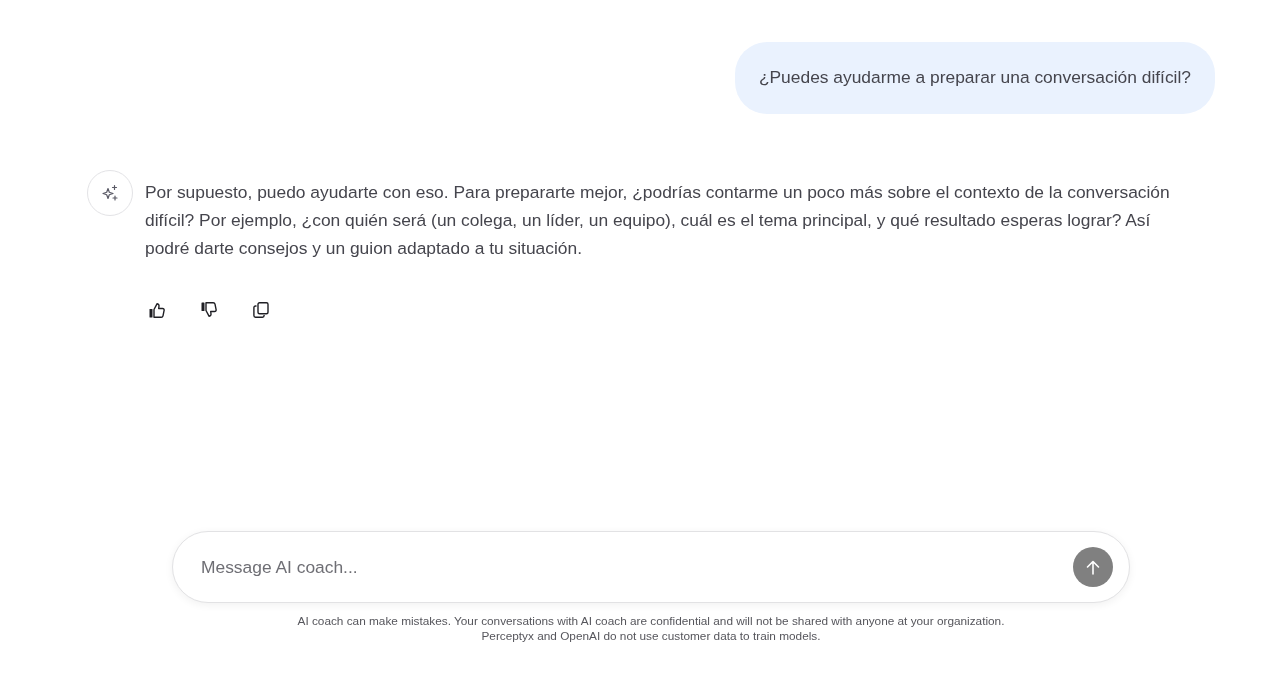 The height and width of the screenshot is (673, 1287). Describe the element at coordinates (651, 621) in the screenshot. I see `disclaimer-text: AI coach can make mistakes. Your conversations with AI coach are confidential and will not be shared with anyone at your organization.` at that location.